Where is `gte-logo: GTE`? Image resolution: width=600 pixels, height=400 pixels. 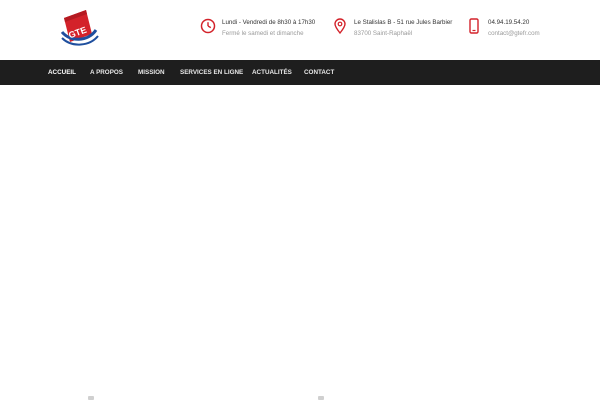 gte-logo: GTE is located at coordinates (78, 30).